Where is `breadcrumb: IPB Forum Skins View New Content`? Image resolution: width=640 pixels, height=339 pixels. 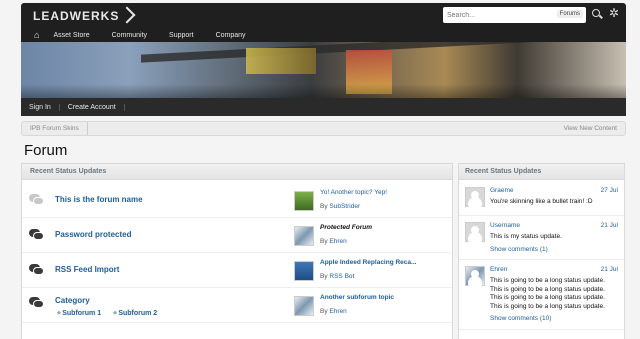 breadcrumb: IPB Forum Skins View New Content is located at coordinates (323, 128).